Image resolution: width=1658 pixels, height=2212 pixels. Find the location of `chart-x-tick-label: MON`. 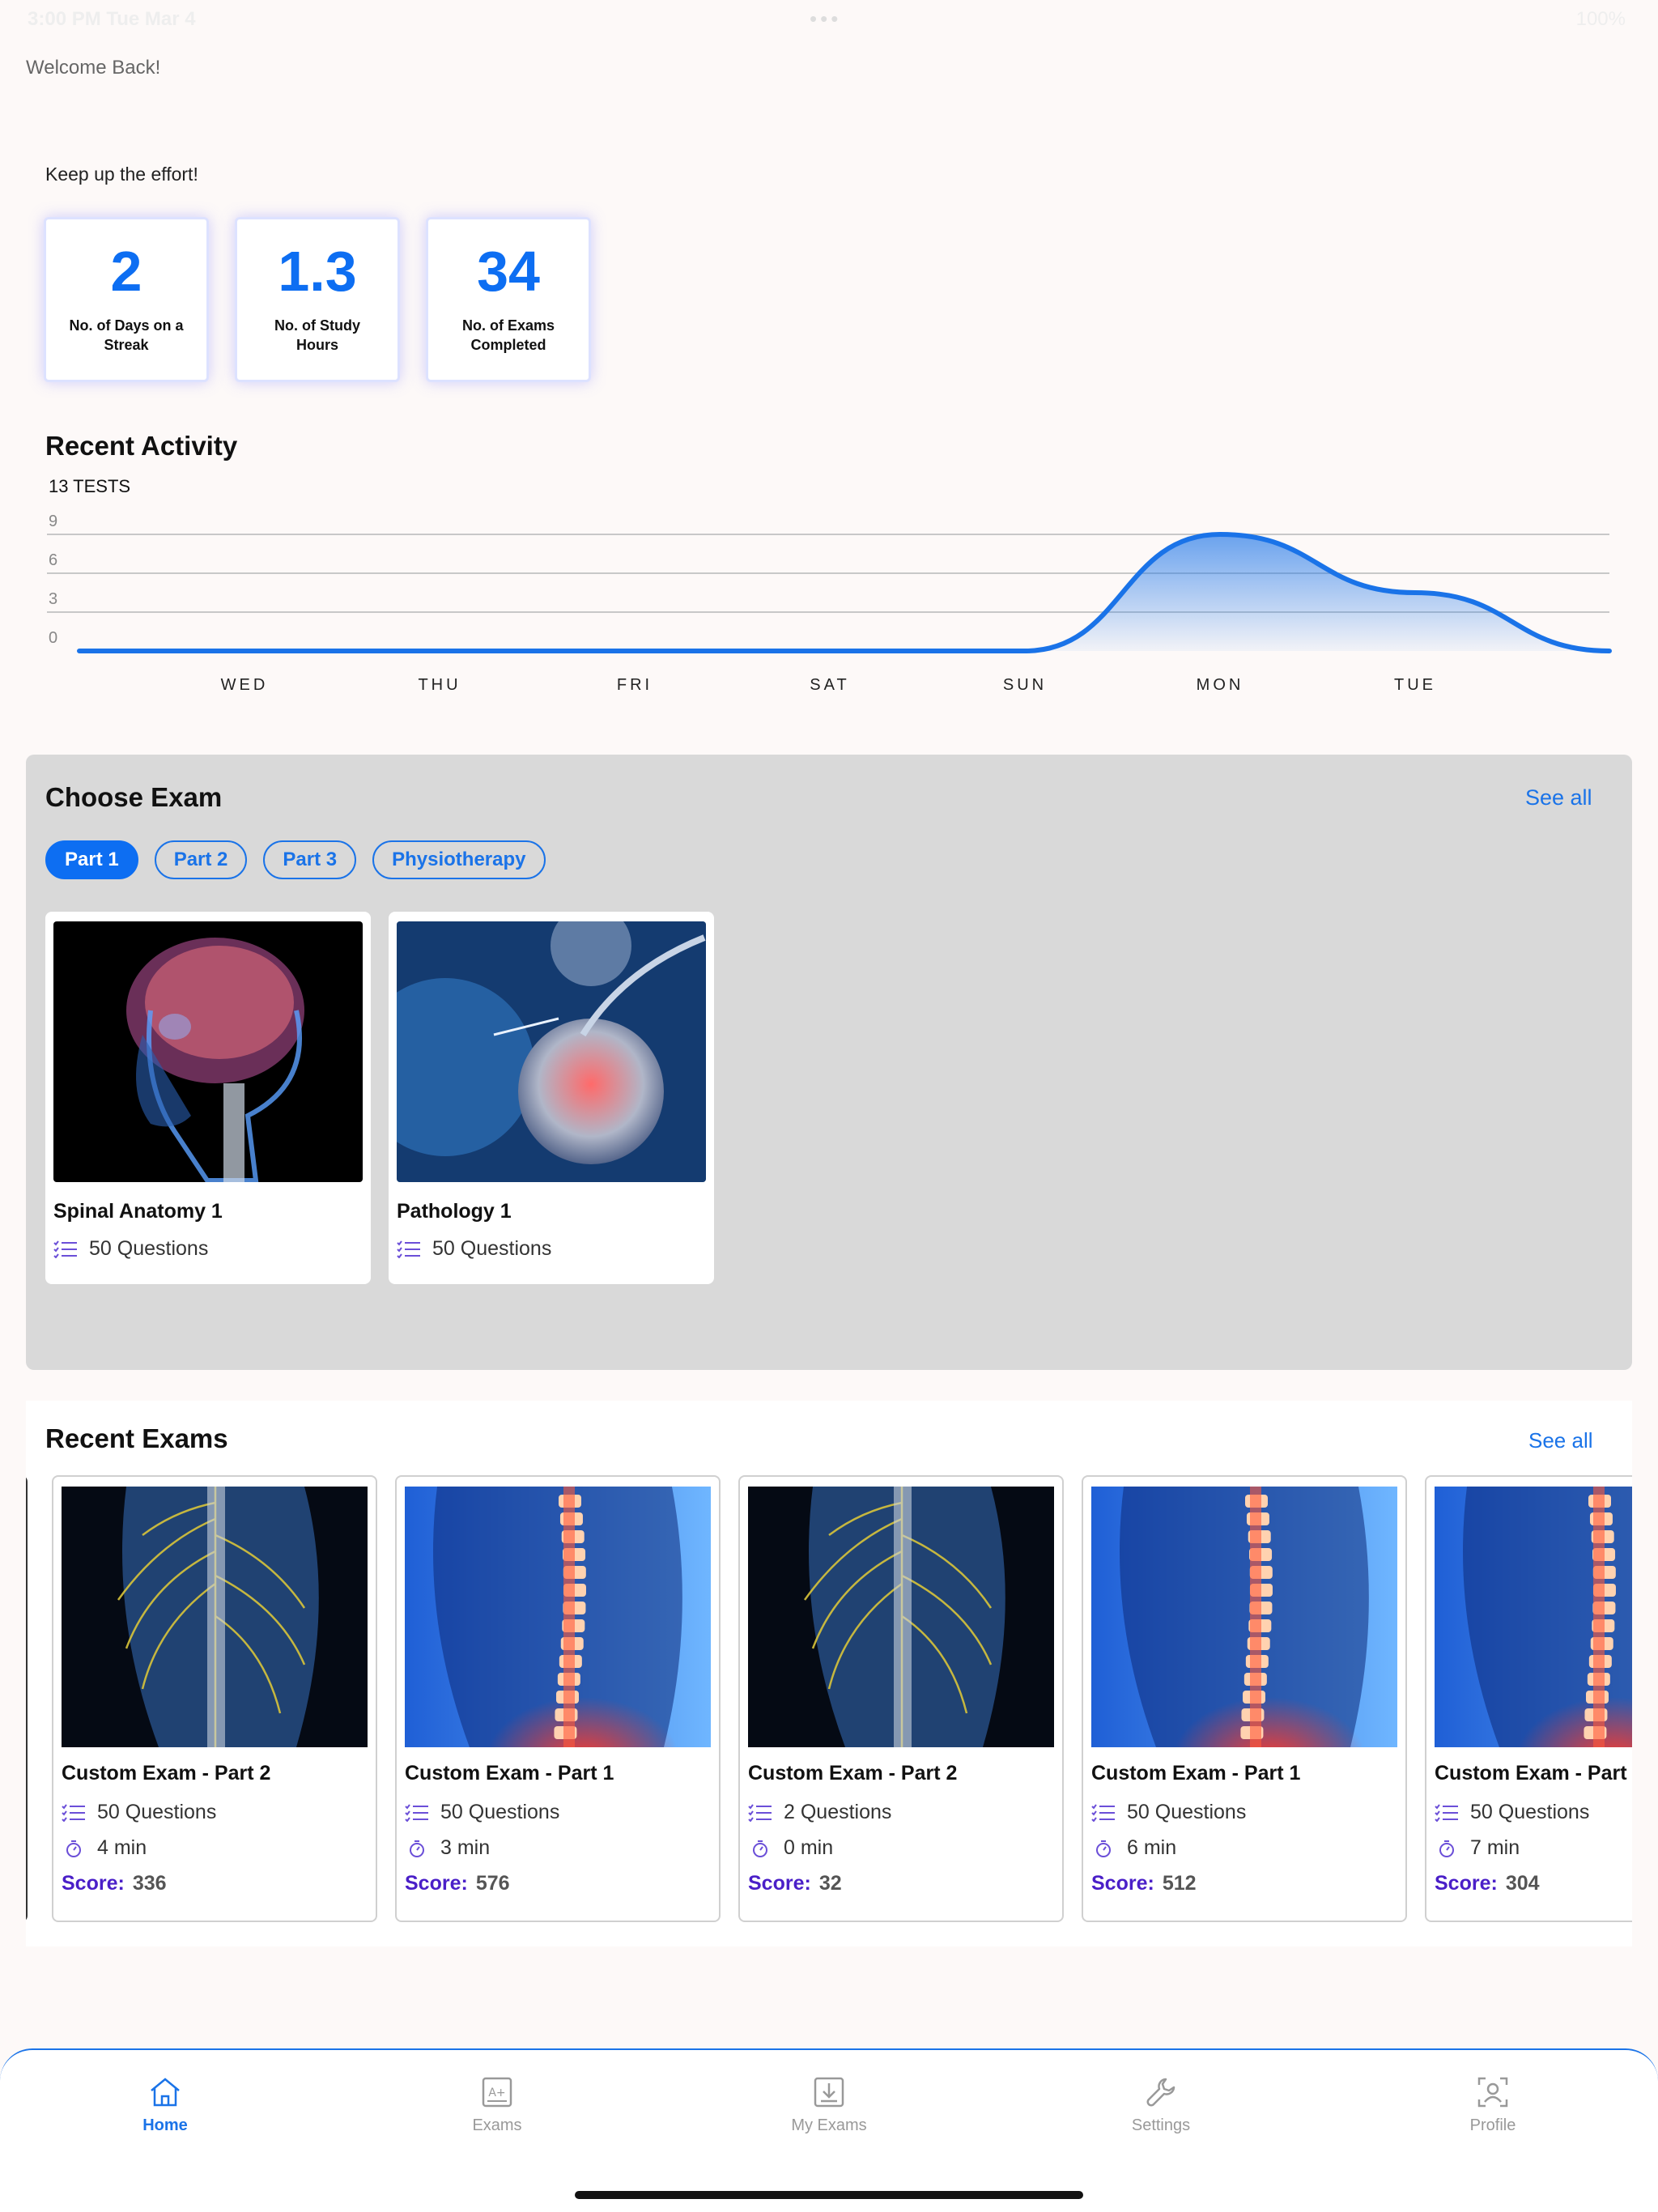

chart-x-tick-label: MON is located at coordinates (1220, 685).